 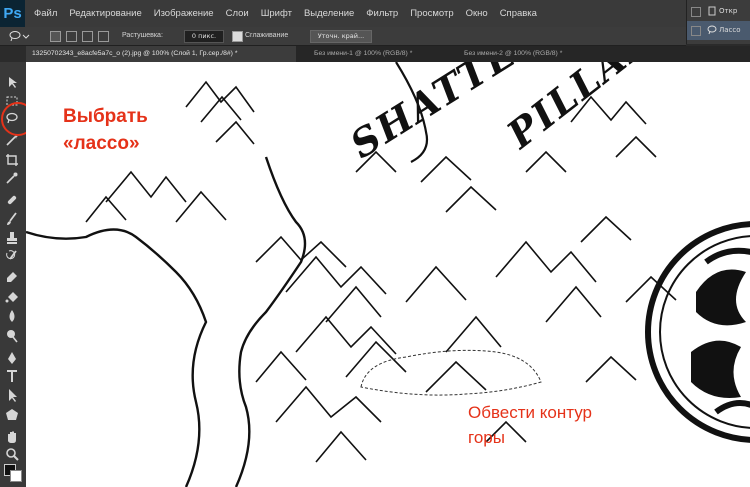 I want to click on eraser-icon, so click(x=12, y=276).